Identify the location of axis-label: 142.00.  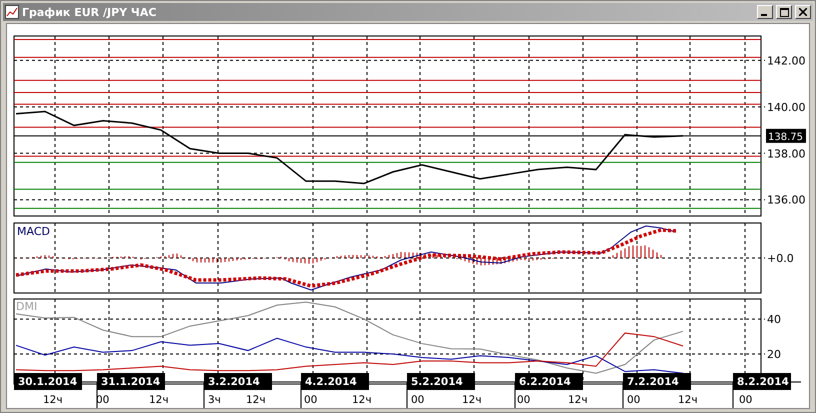
(786, 61).